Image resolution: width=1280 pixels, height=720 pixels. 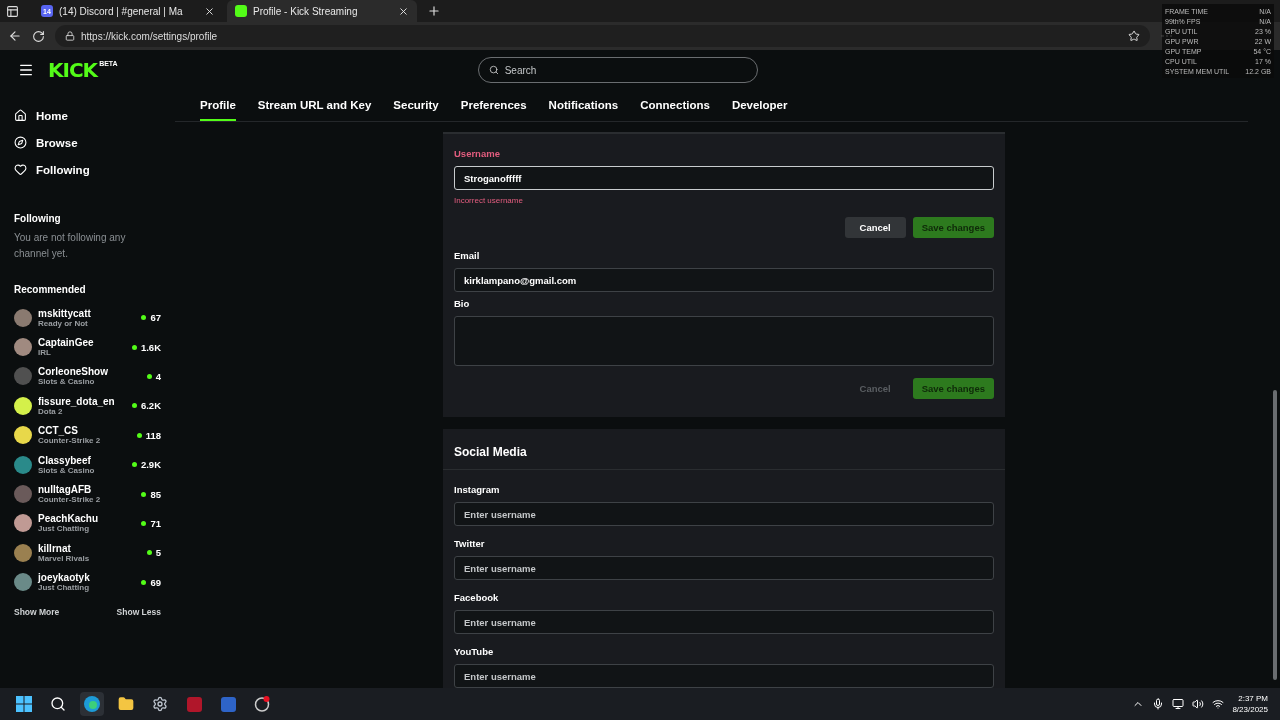 What do you see at coordinates (50, 289) in the screenshot?
I see `section-title: Recommended` at bounding box center [50, 289].